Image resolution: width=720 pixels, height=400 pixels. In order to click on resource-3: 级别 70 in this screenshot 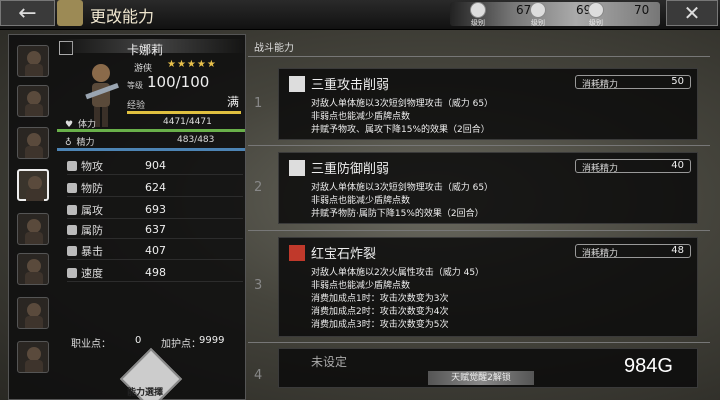, I will do `click(619, 14)`.